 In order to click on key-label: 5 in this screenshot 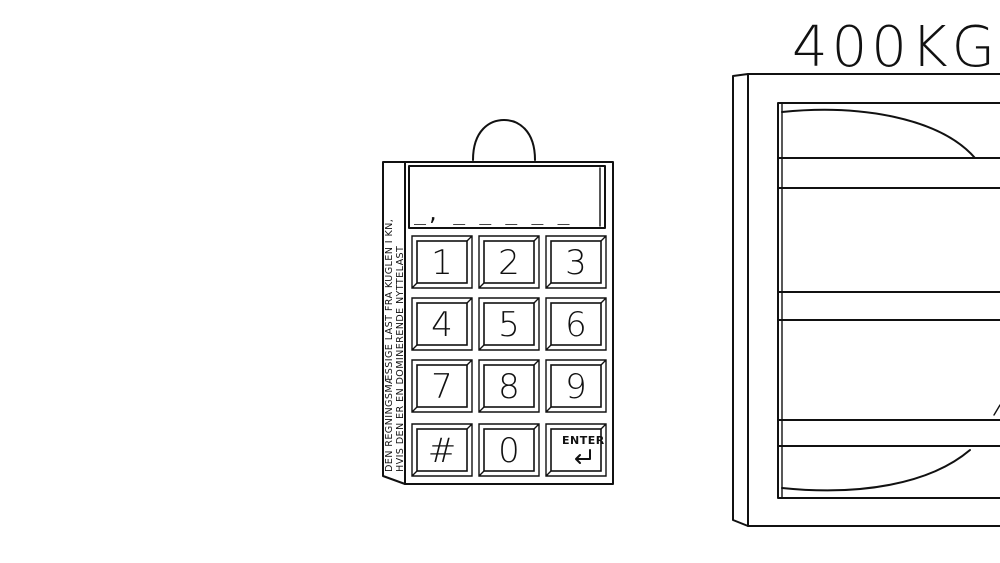, I will do `click(509, 325)`.